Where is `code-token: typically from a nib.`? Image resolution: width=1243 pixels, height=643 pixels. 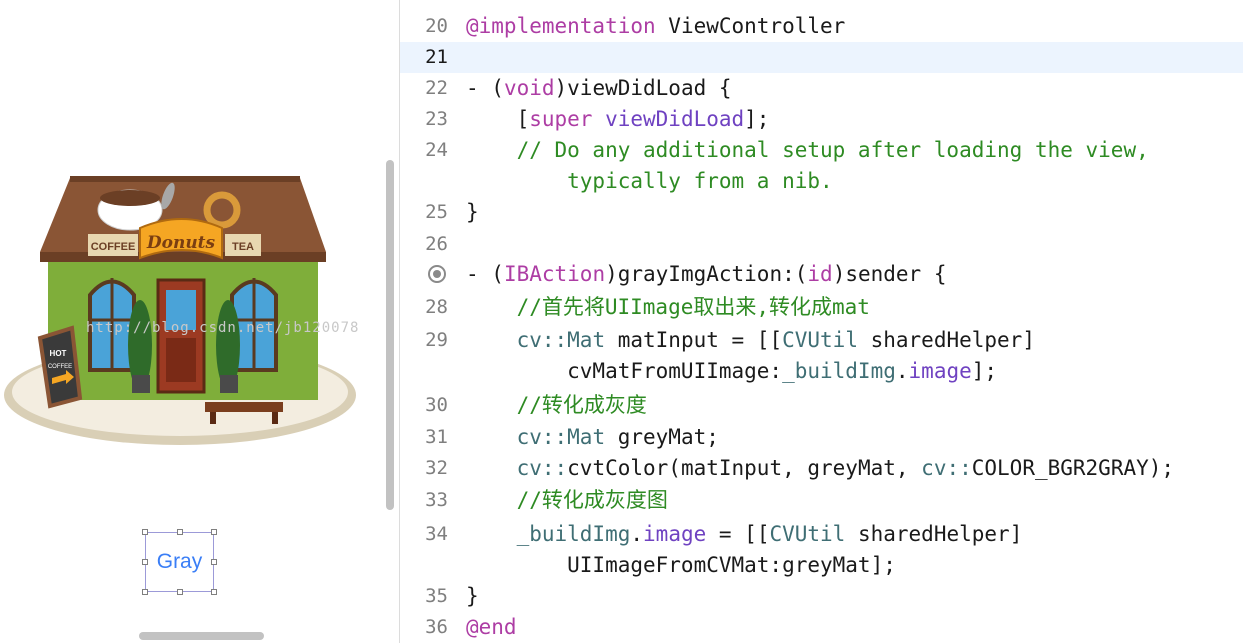 code-token: typically from a nib. is located at coordinates (649, 181).